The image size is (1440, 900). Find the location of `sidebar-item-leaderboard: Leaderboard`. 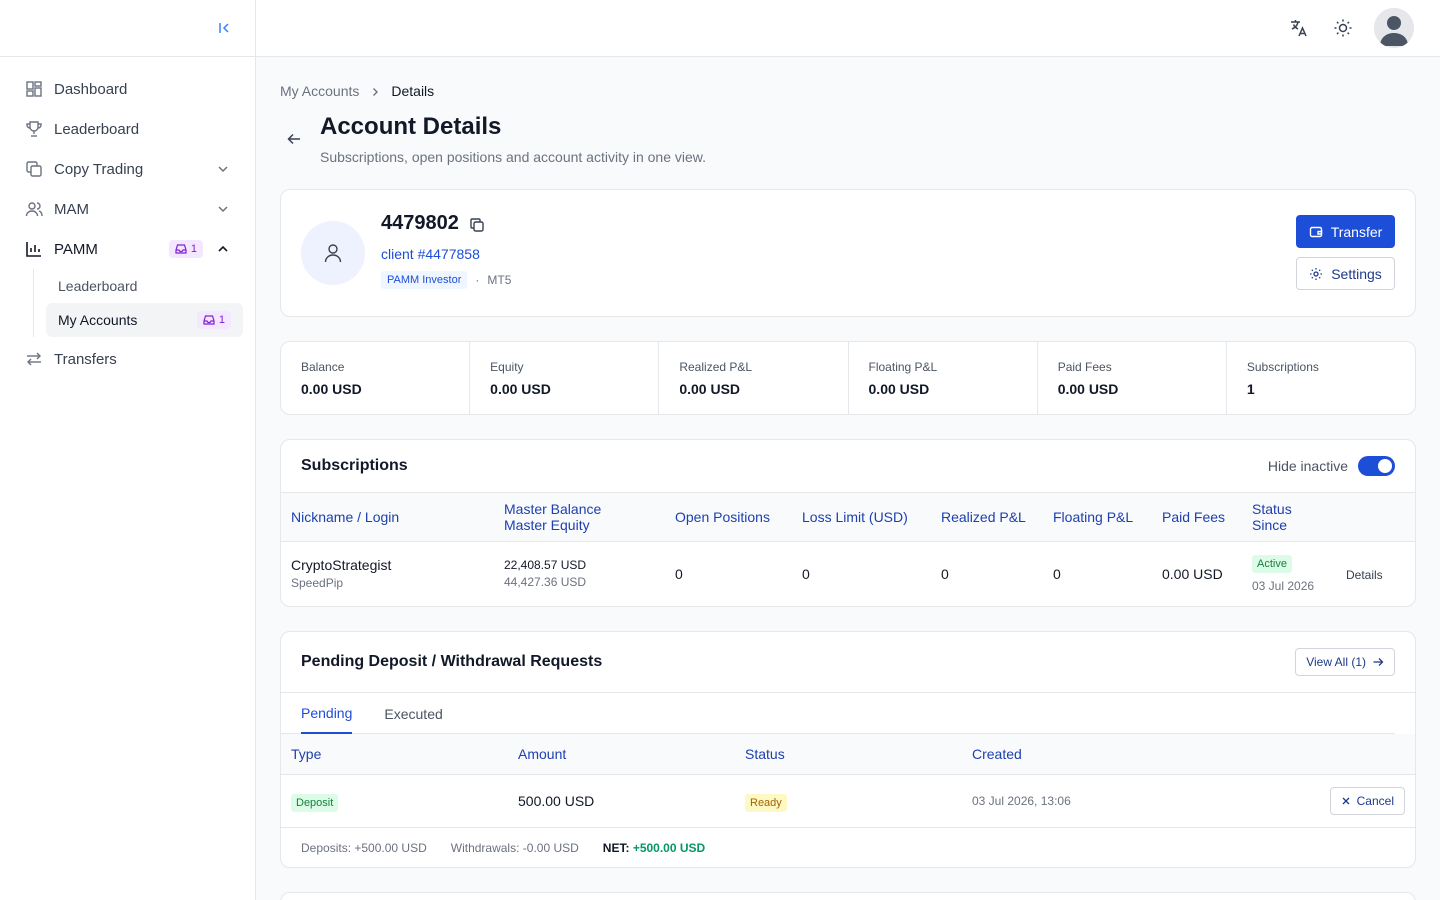

sidebar-item-leaderboard: Leaderboard is located at coordinates (127, 129).